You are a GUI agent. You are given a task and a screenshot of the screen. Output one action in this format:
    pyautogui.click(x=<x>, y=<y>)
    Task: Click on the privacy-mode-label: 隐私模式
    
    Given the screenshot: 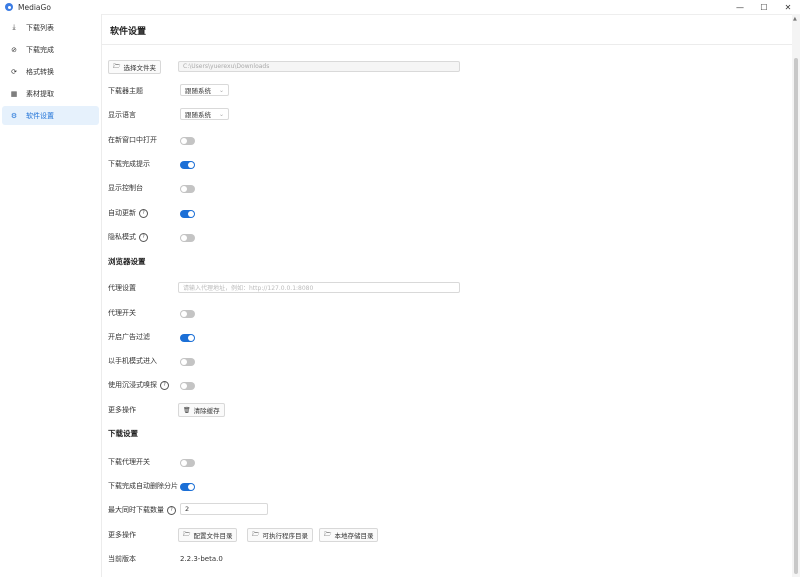 What is the action you would take?
    pyautogui.click(x=122, y=237)
    